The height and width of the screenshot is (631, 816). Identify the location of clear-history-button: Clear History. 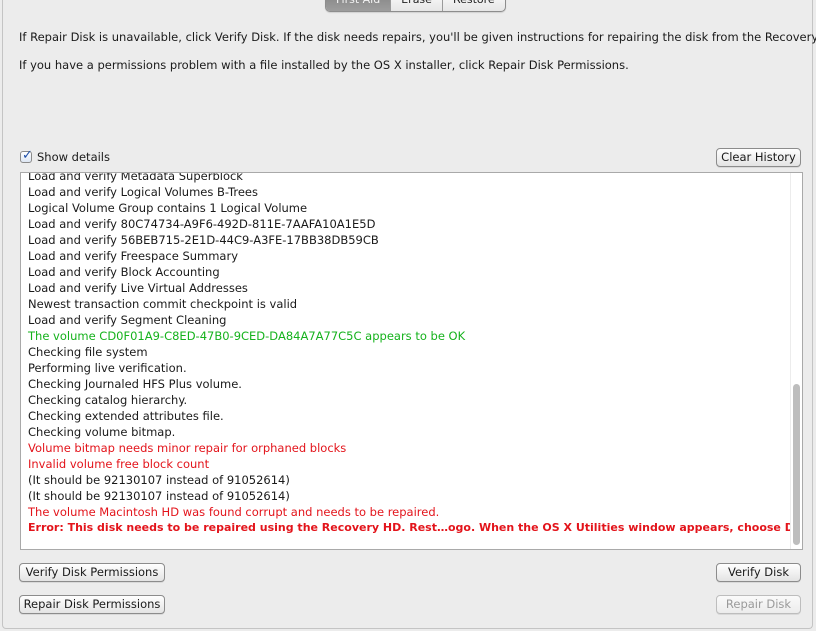
(758, 157).